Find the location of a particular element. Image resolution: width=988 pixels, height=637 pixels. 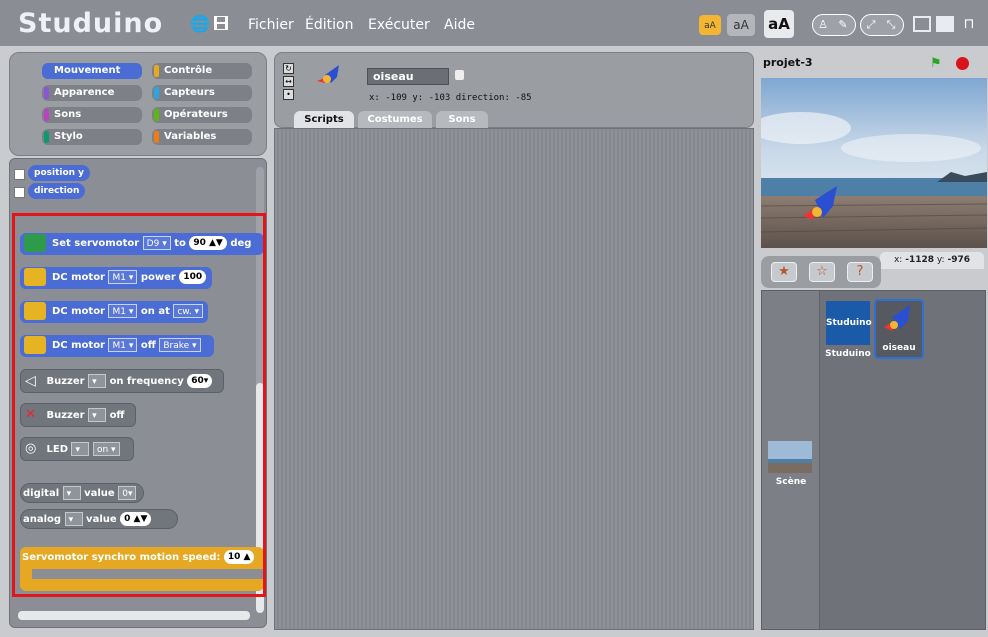

scene-column: Scène is located at coordinates (791, 460).